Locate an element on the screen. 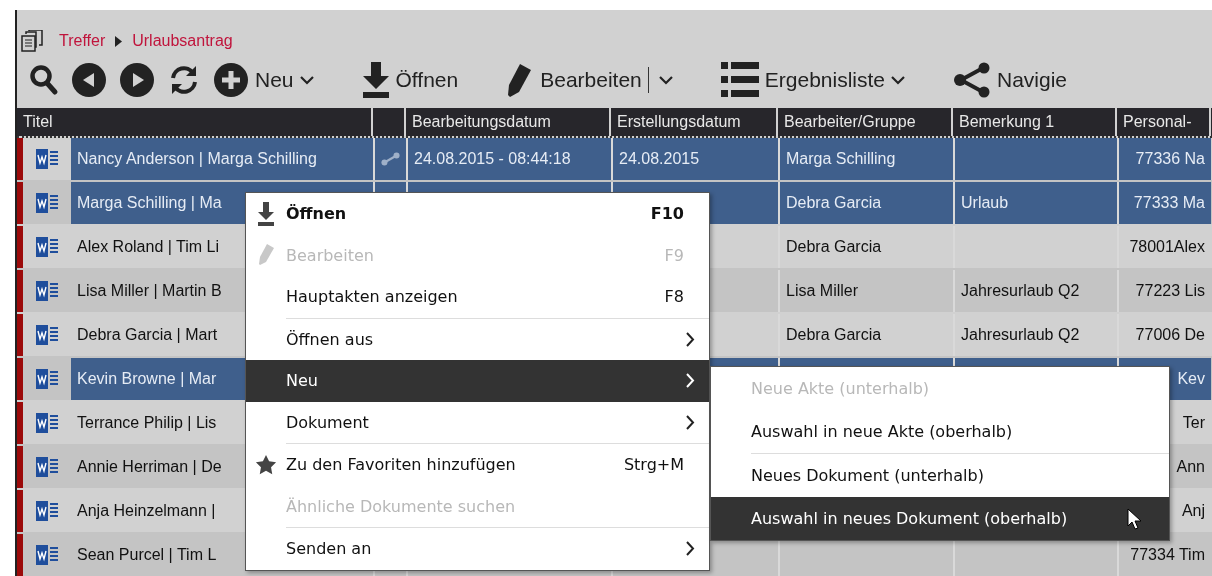 The height and width of the screenshot is (576, 1212). title-text: Marga Schilling | Ma is located at coordinates (149, 203).